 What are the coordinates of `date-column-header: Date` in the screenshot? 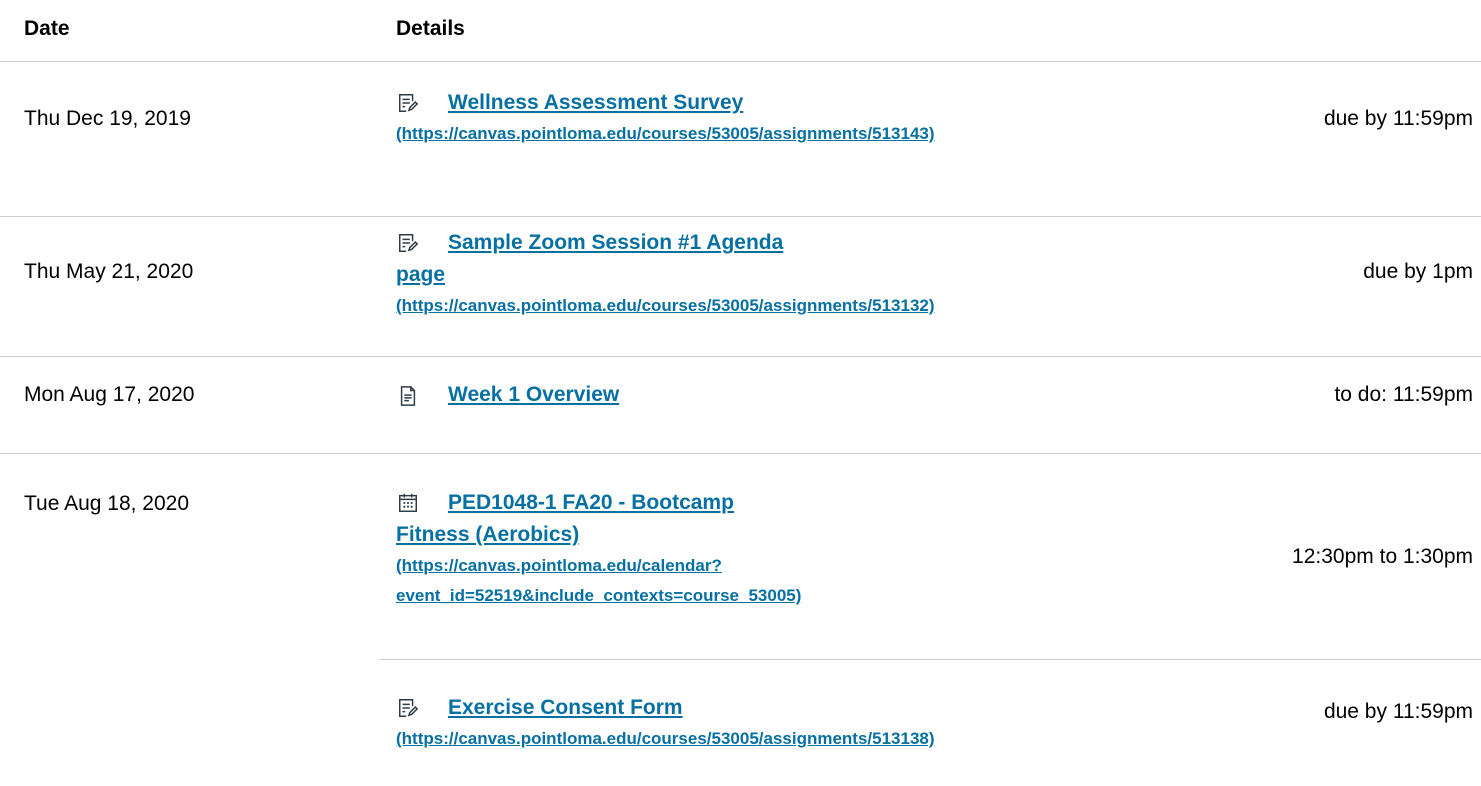 It's located at (47, 28).